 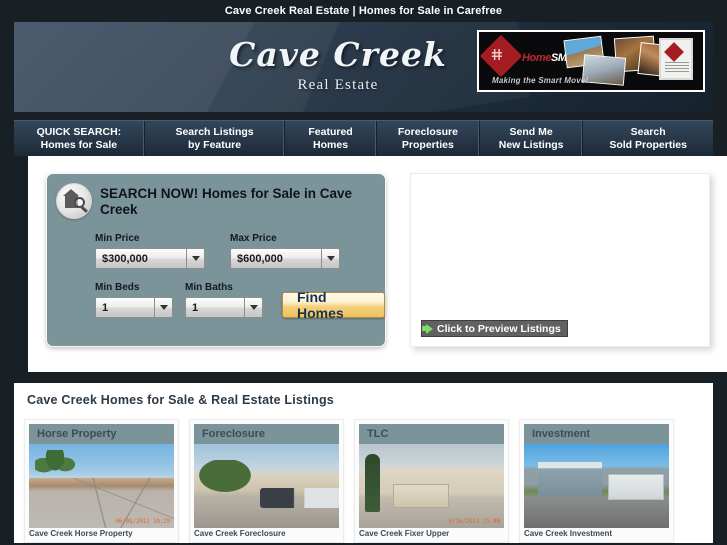 What do you see at coordinates (216, 244) in the screenshot?
I see `price-fields-row: Min Price $300,000 Max Price $600,000` at bounding box center [216, 244].